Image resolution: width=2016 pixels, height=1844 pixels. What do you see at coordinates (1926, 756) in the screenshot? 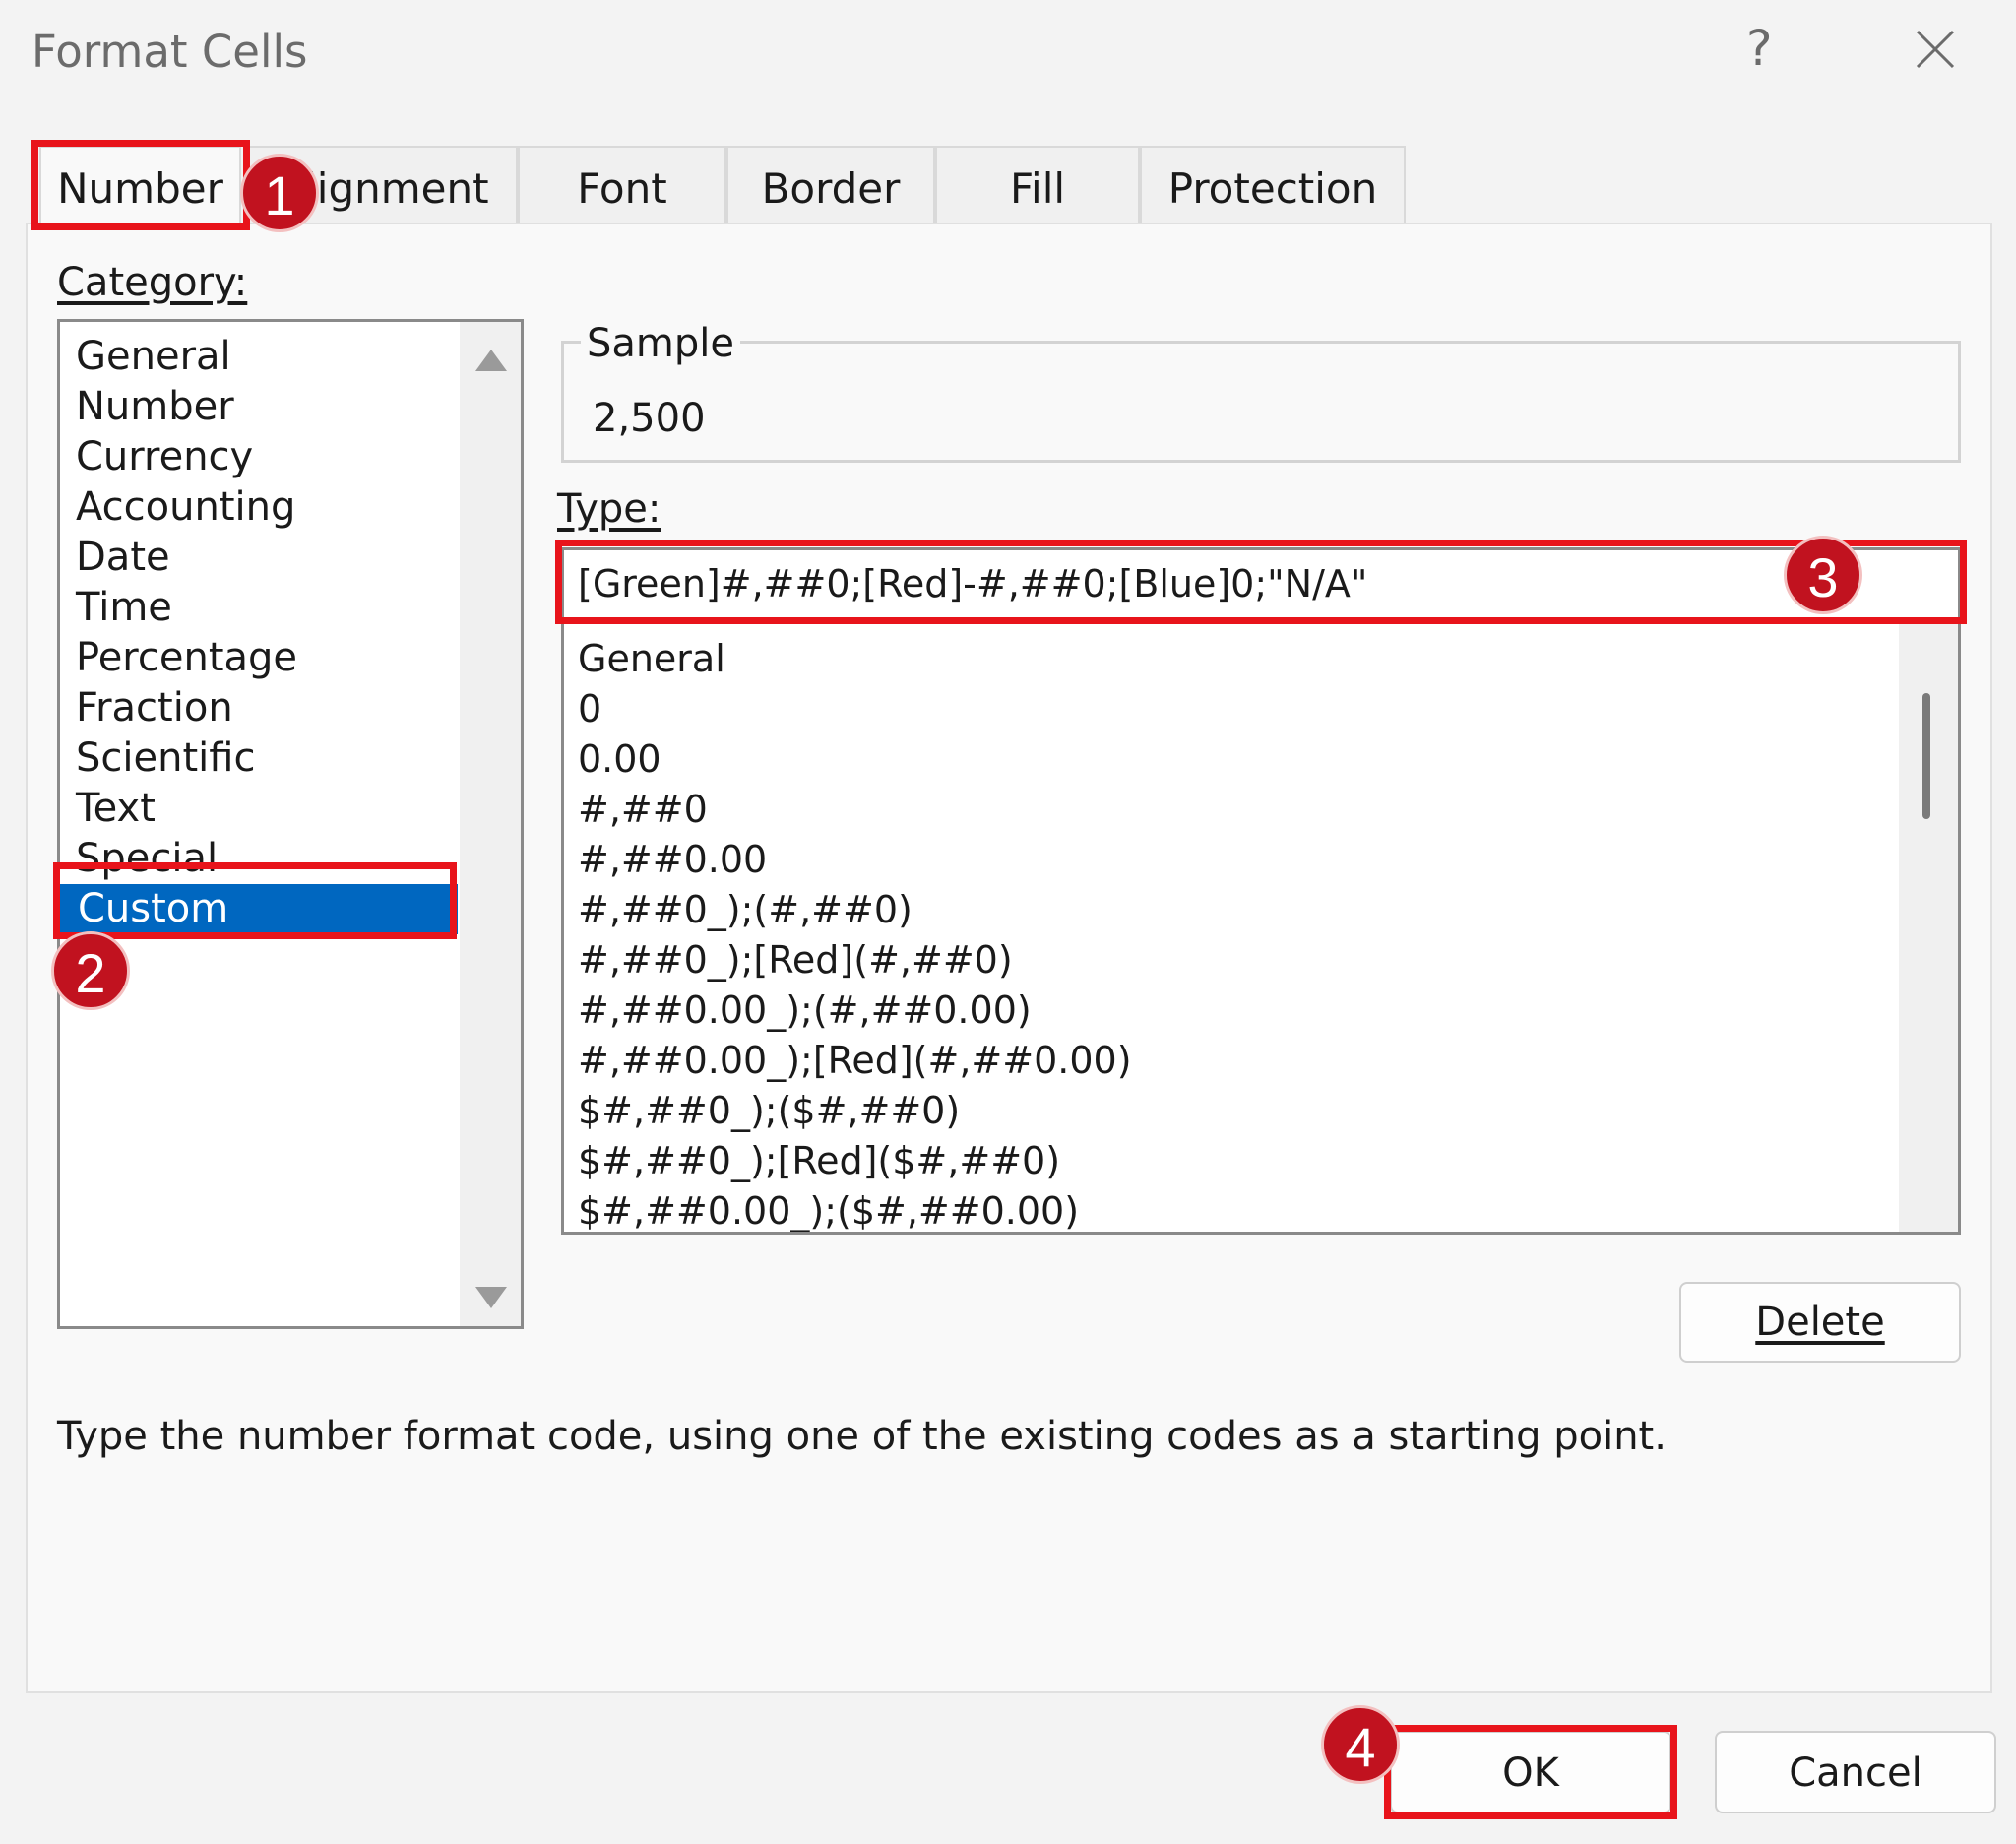
I see `type-scroll-thumb` at bounding box center [1926, 756].